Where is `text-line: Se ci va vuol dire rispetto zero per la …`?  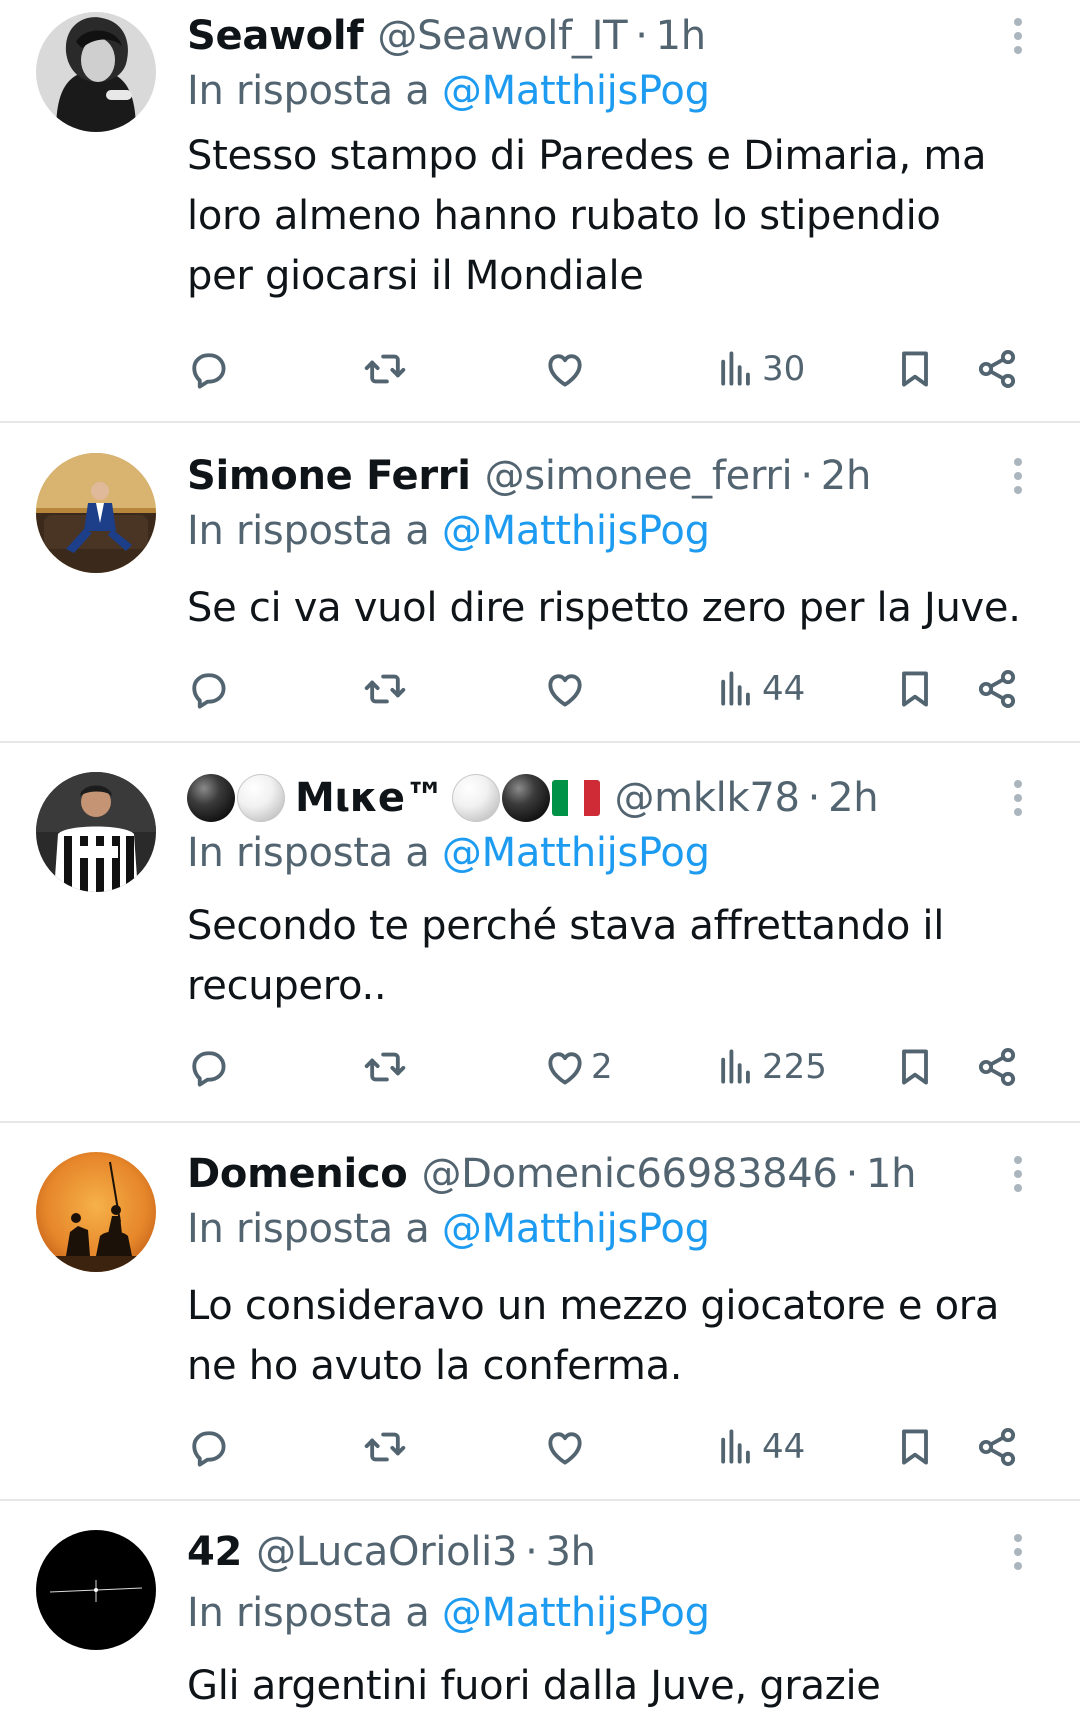
text-line: Se ci va vuol dire rispetto zero per la … is located at coordinates (604, 608).